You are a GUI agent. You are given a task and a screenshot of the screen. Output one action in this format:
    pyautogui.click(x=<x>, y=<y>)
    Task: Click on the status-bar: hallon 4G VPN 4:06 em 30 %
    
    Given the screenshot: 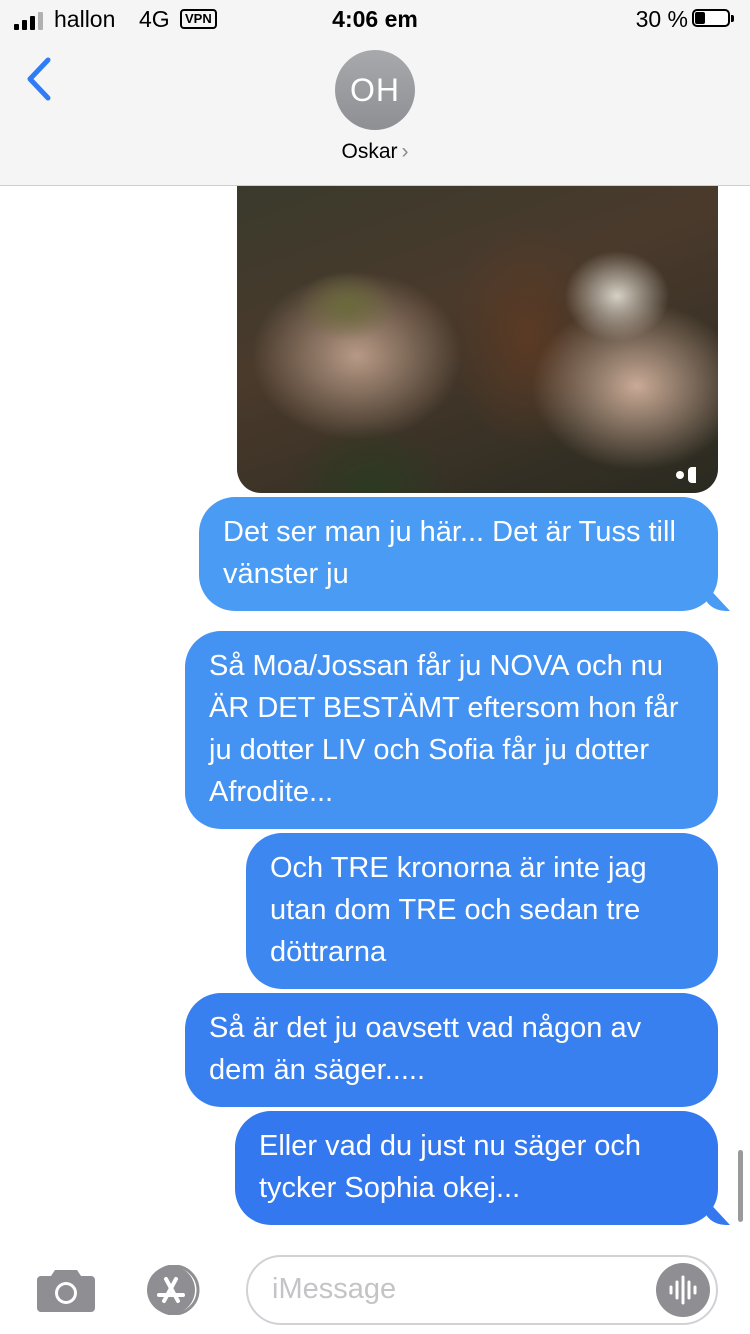 What is the action you would take?
    pyautogui.click(x=375, y=20)
    